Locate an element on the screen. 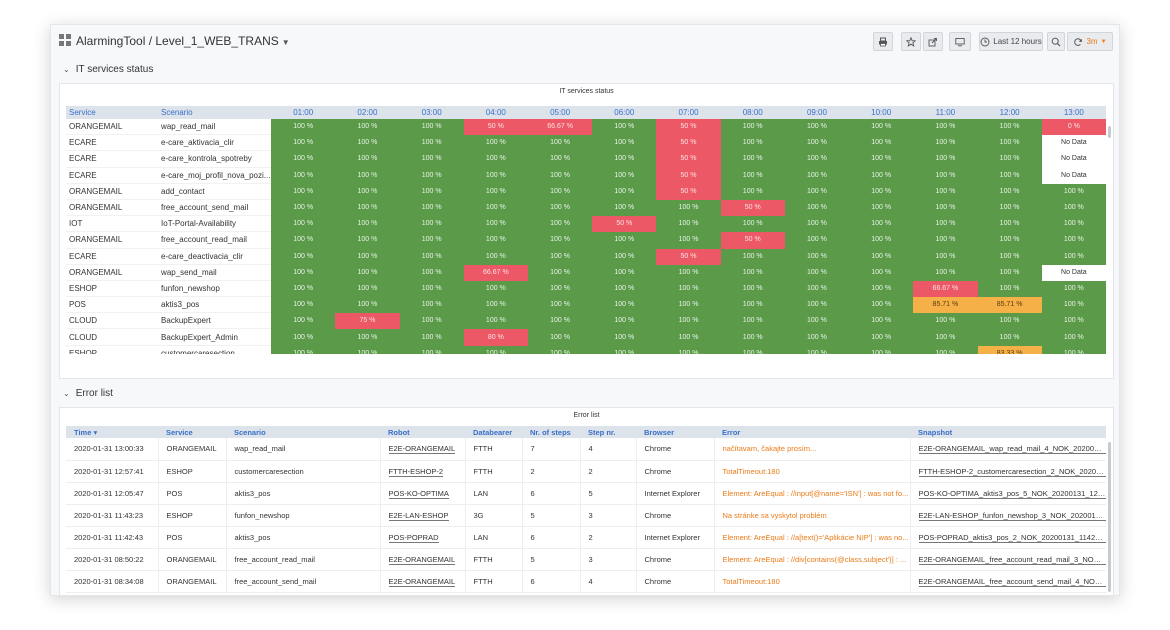 This screenshot has height=630, width=1170. column-header-02-00: 02:00 is located at coordinates (367, 112).